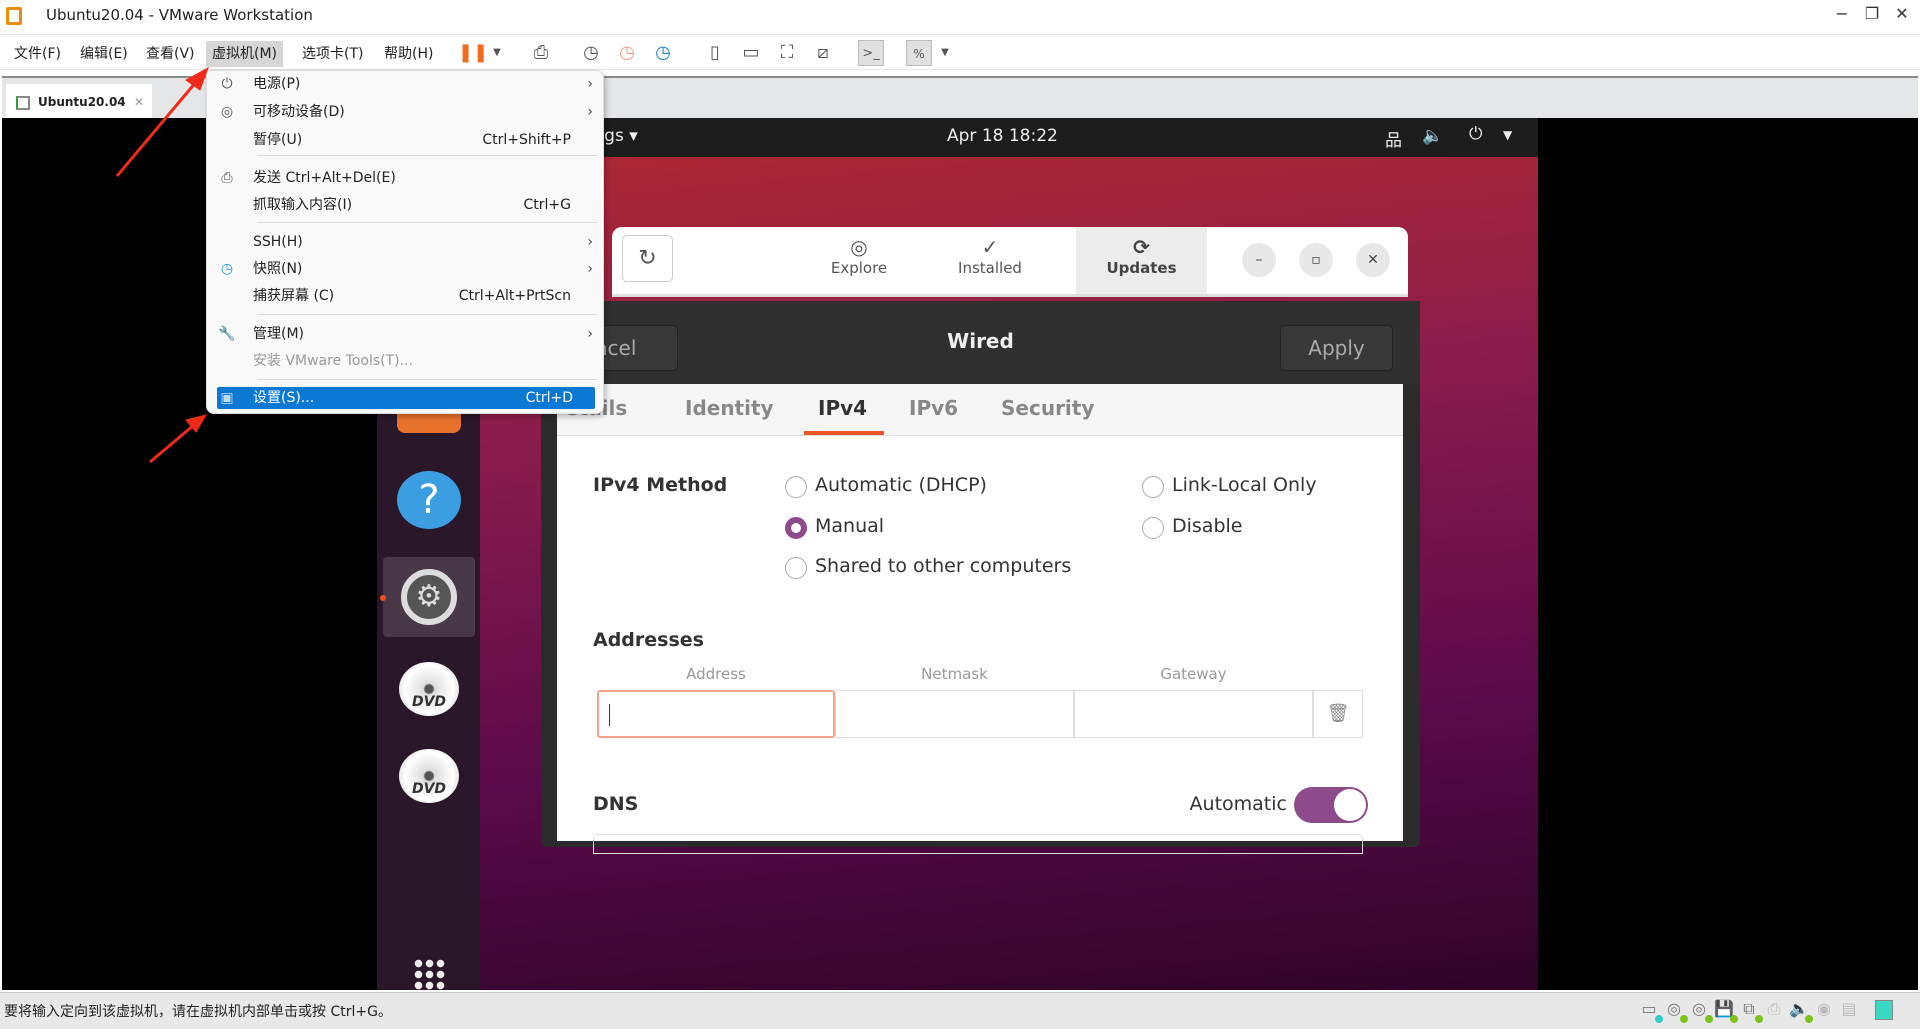 Image resolution: width=1920 pixels, height=1029 pixels. What do you see at coordinates (1774, 1011) in the screenshot?
I see `printer-icon: ⎙` at bounding box center [1774, 1011].